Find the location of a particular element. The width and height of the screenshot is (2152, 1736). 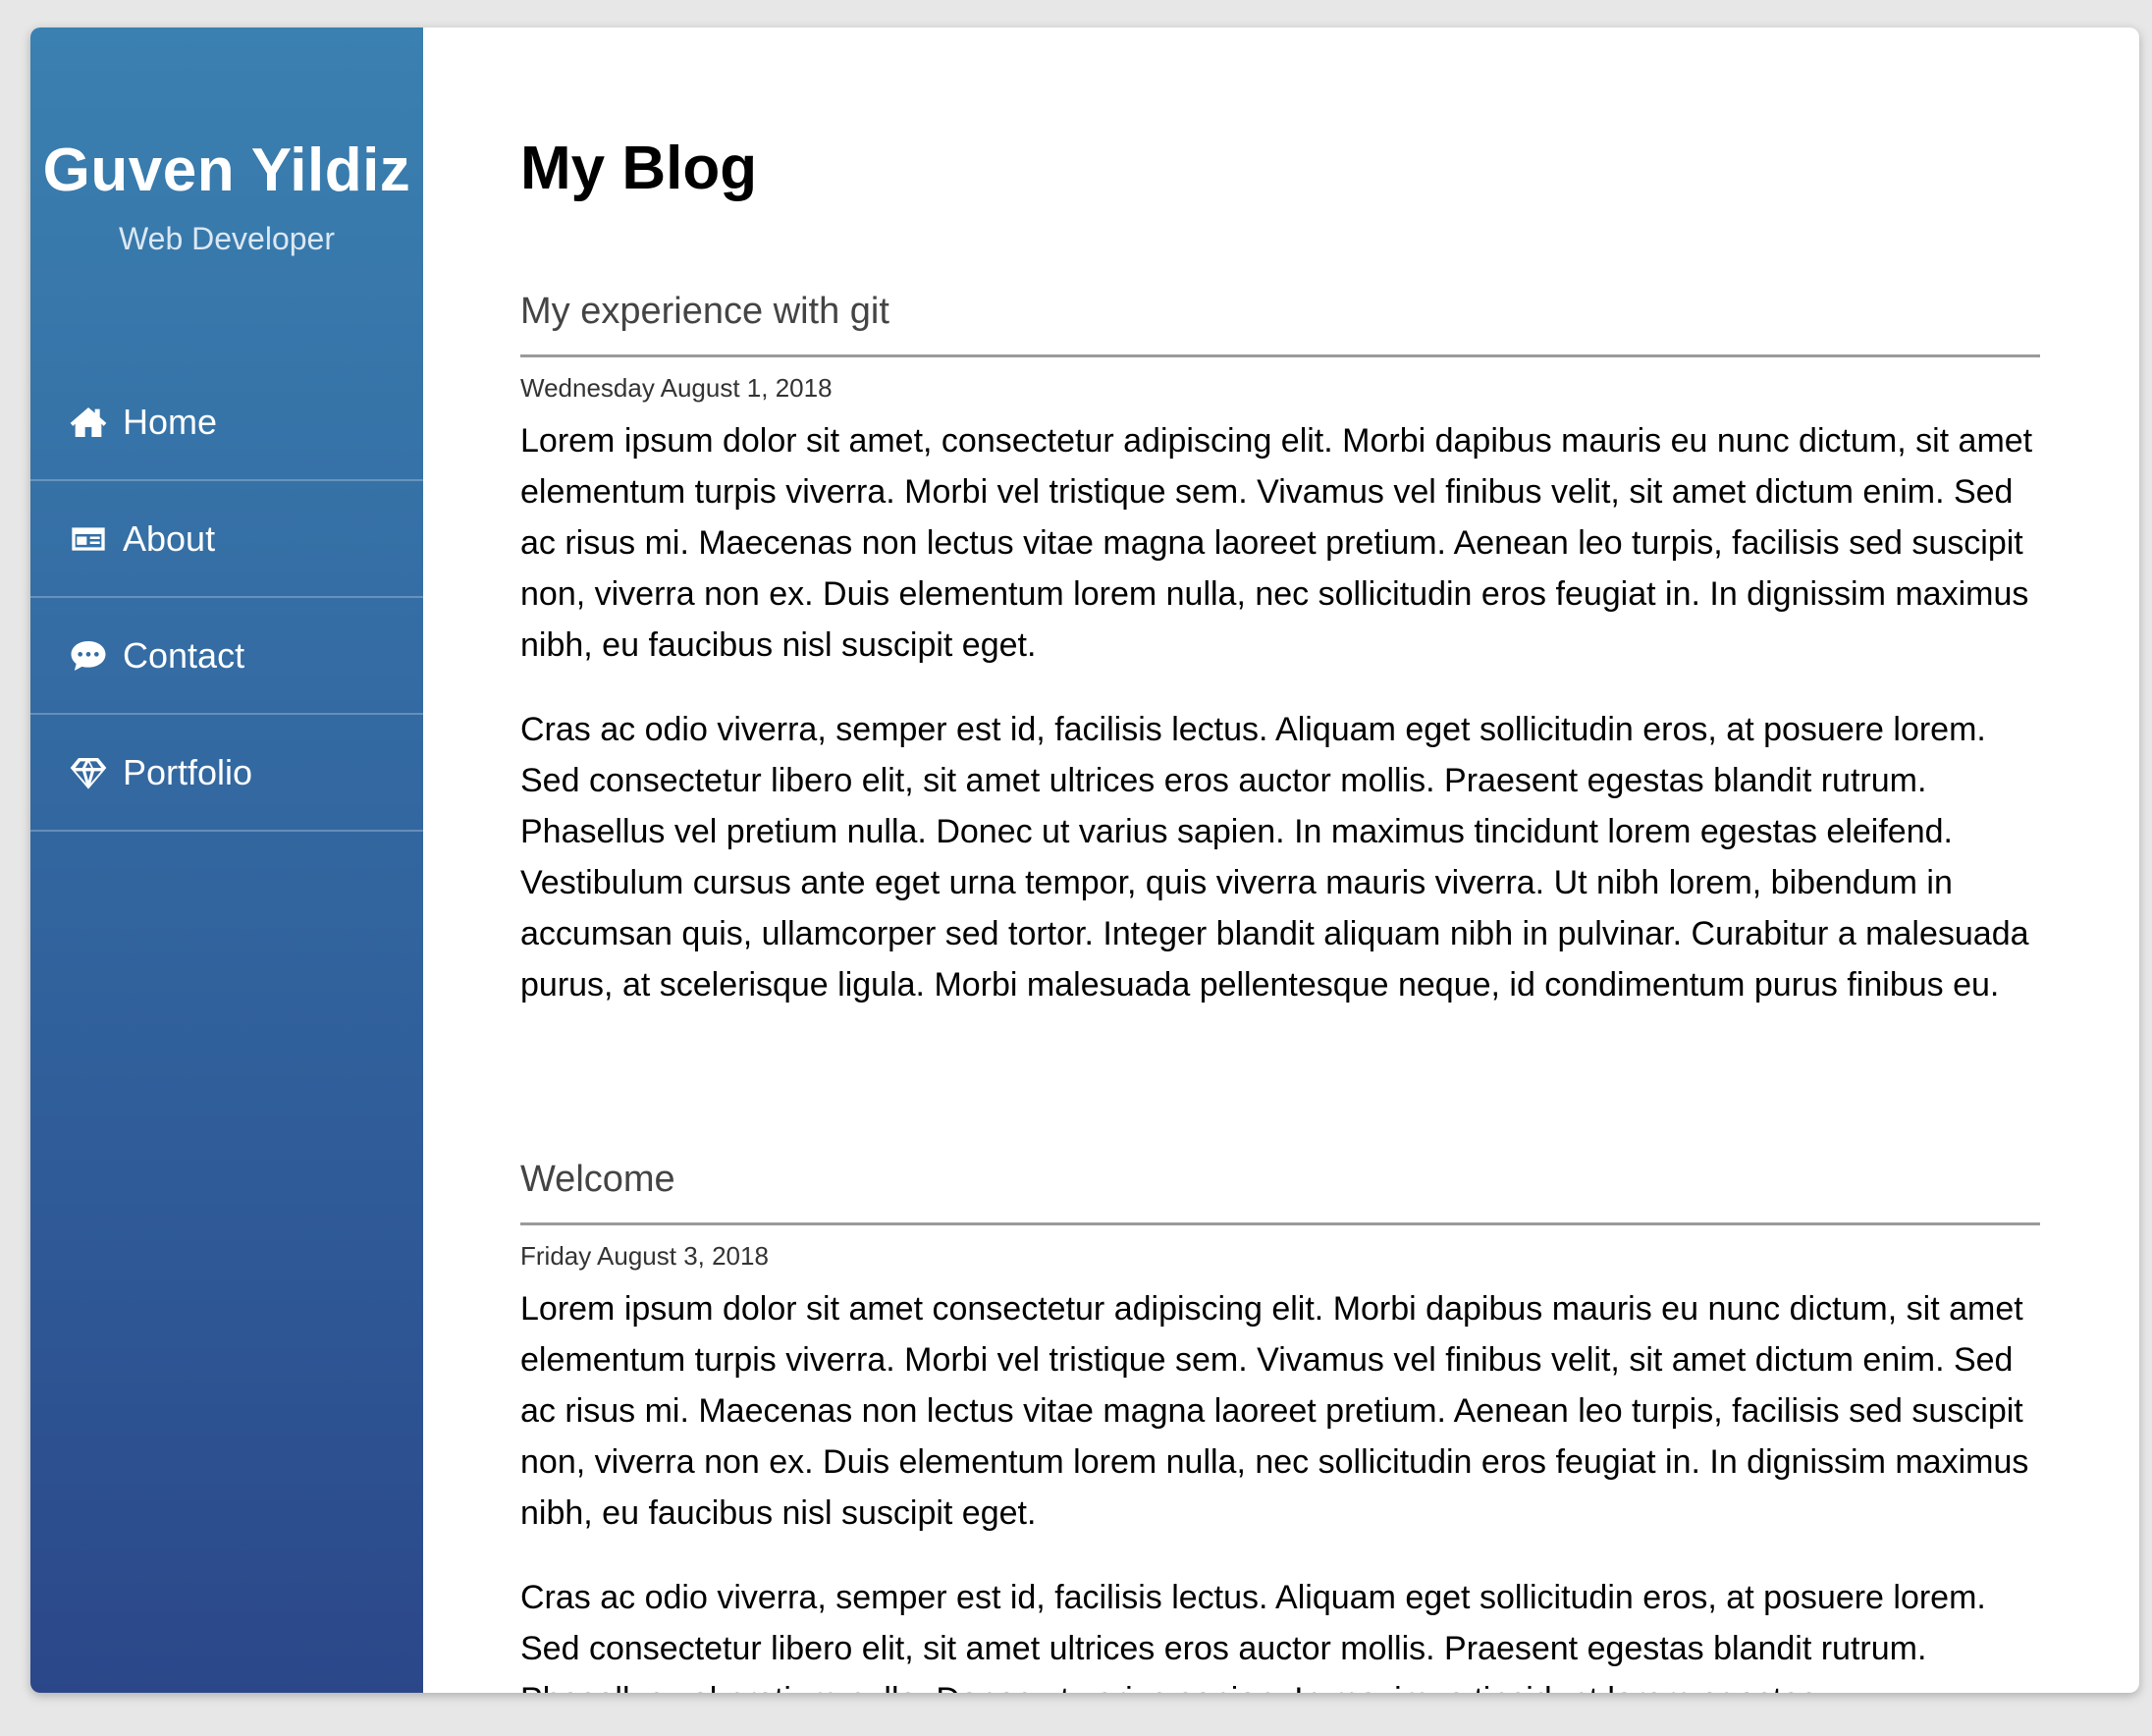

post-title: My experience with git is located at coordinates (1280, 324).